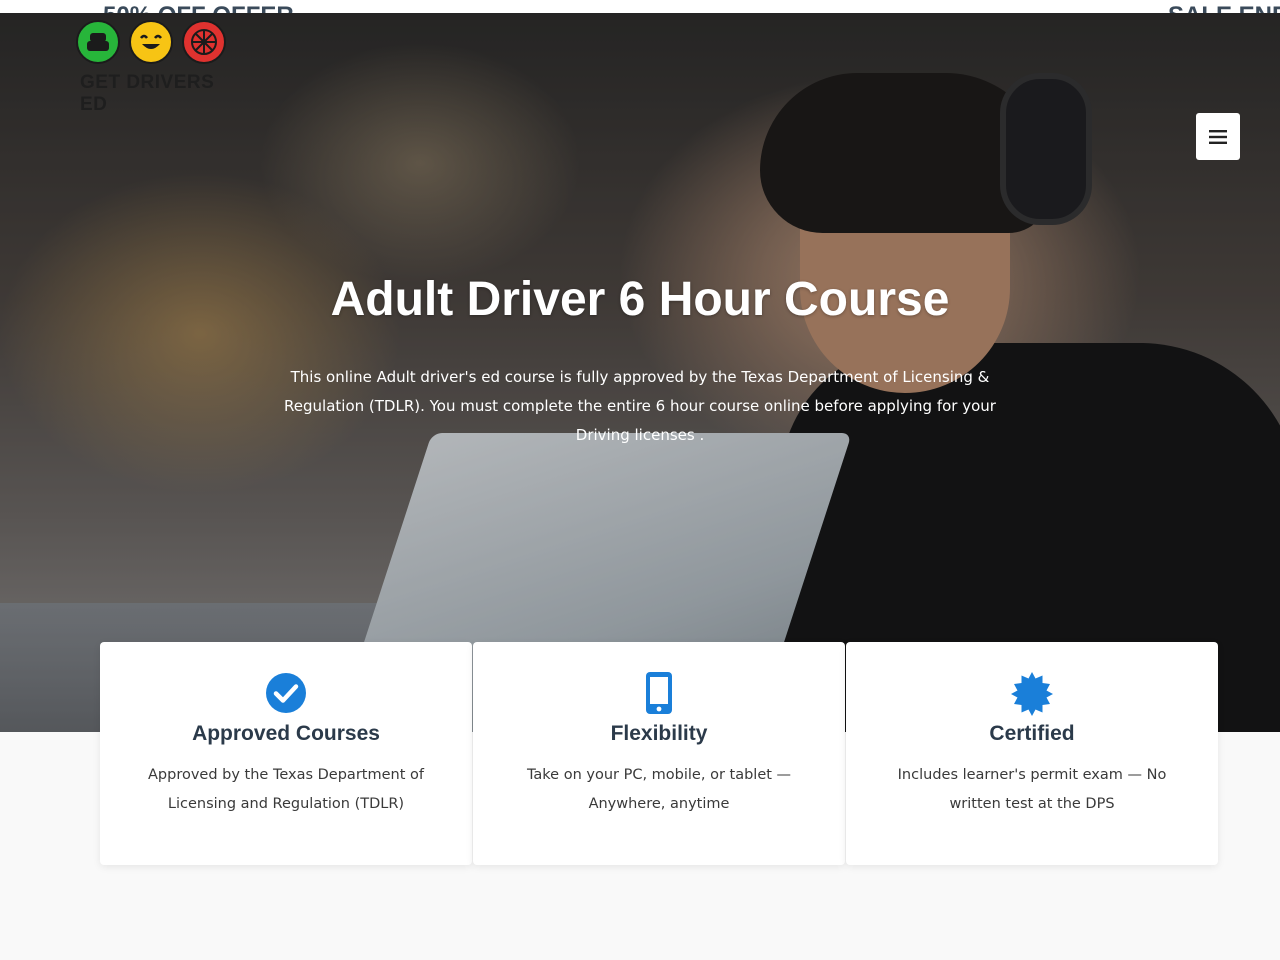  I want to click on feature-title: Approved Courses, so click(286, 733).